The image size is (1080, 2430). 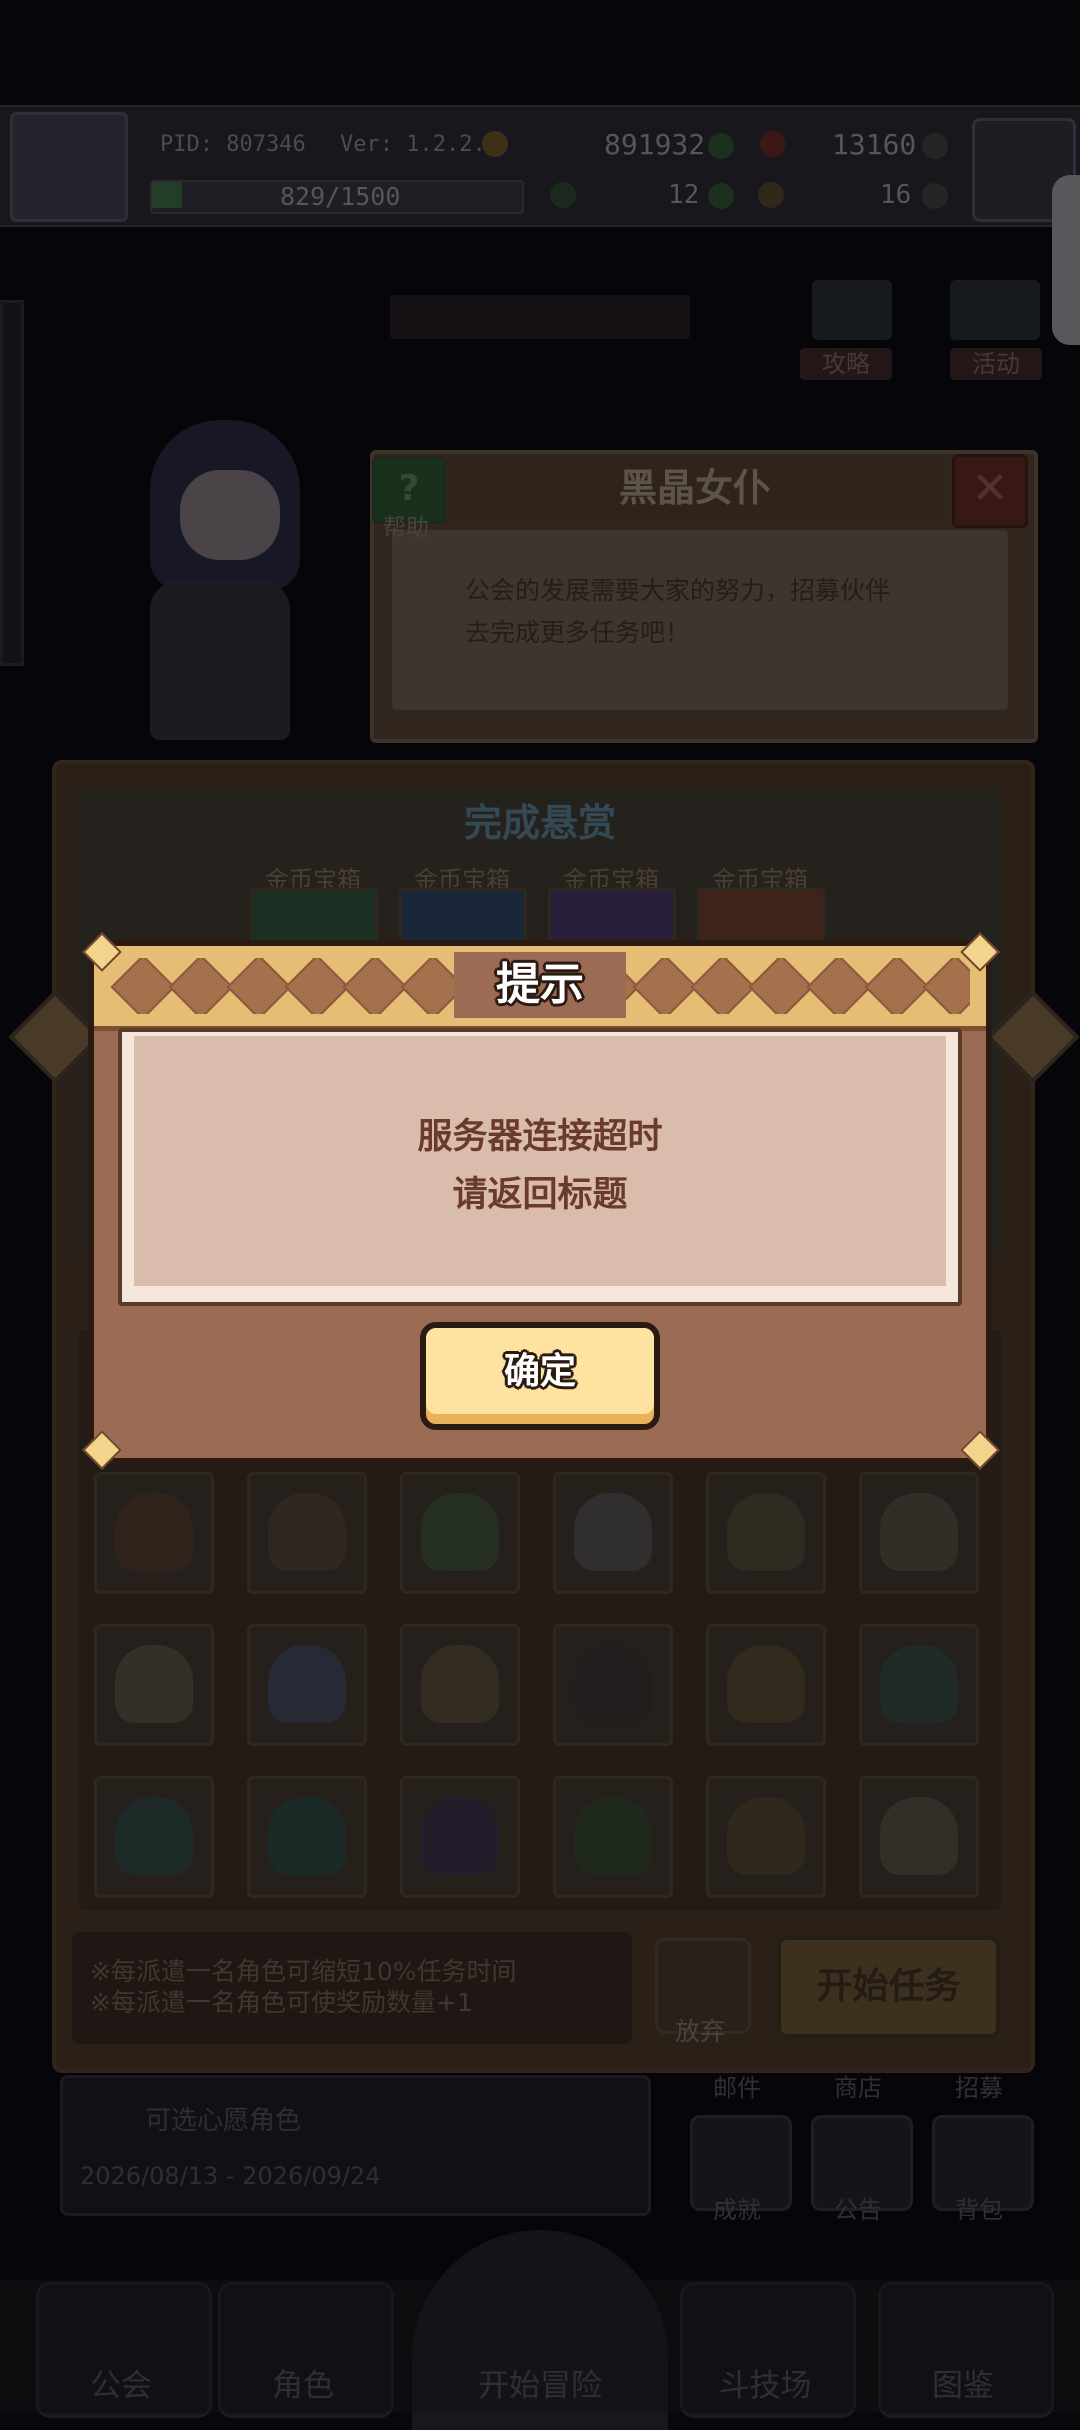 I want to click on confirm-button-label: 确定, so click(x=540, y=1372).